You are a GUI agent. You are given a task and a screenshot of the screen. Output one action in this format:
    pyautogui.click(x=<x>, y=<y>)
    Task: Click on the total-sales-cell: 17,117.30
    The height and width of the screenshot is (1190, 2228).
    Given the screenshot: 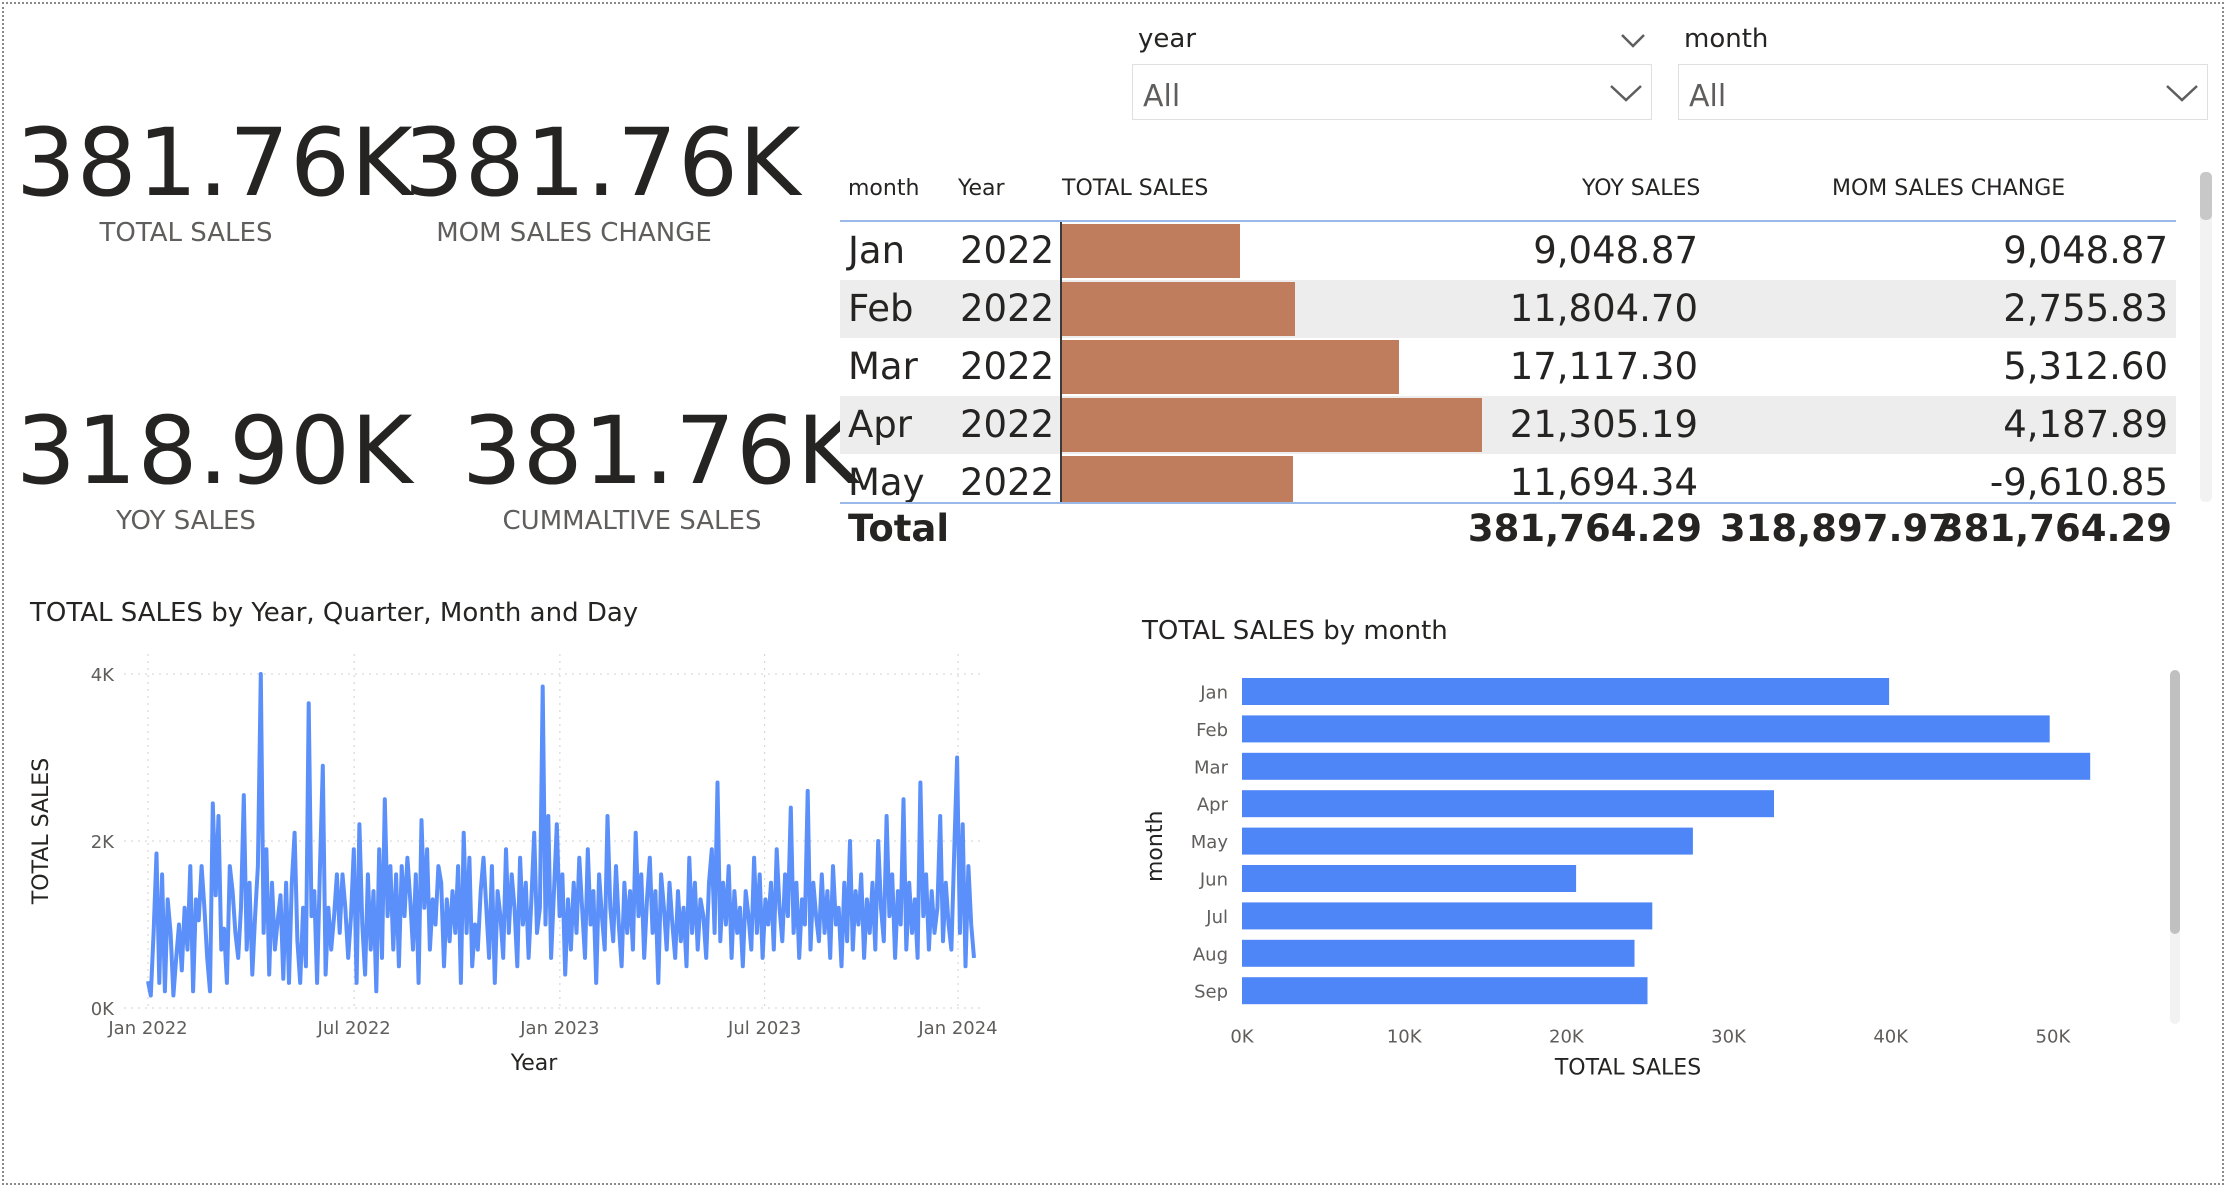 What is the action you would take?
    pyautogui.click(x=1603, y=366)
    